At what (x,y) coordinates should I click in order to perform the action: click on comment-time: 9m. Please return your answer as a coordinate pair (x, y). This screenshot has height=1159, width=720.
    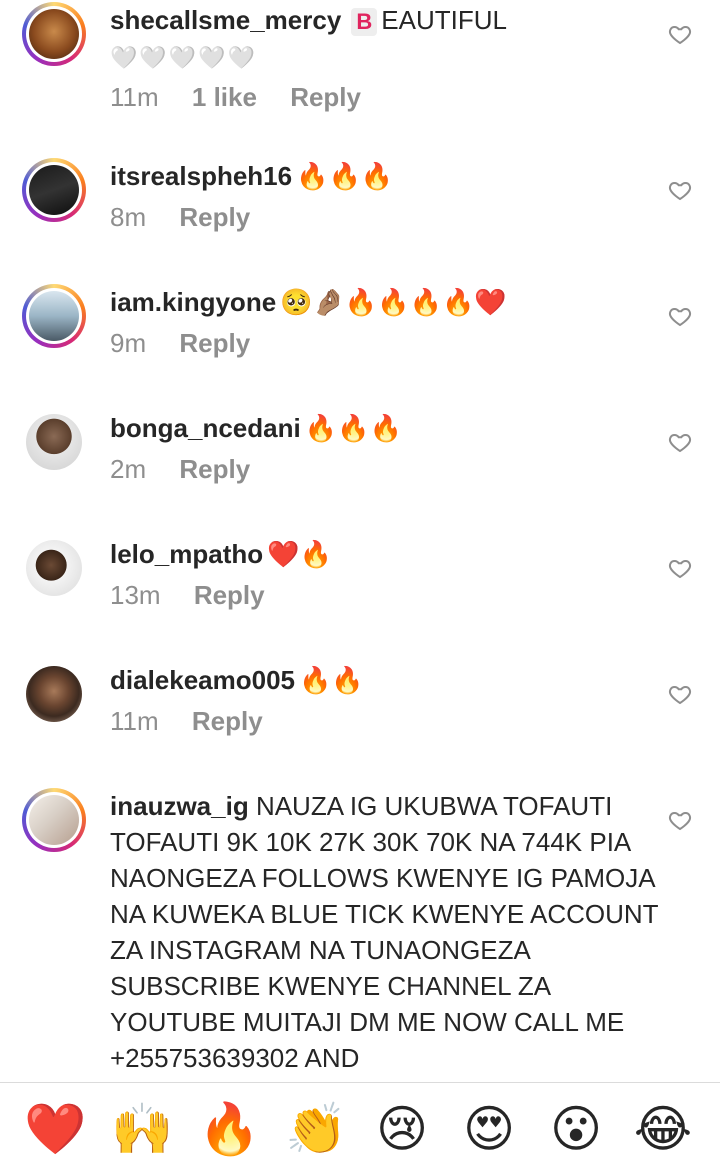
    Looking at the image, I should click on (128, 343).